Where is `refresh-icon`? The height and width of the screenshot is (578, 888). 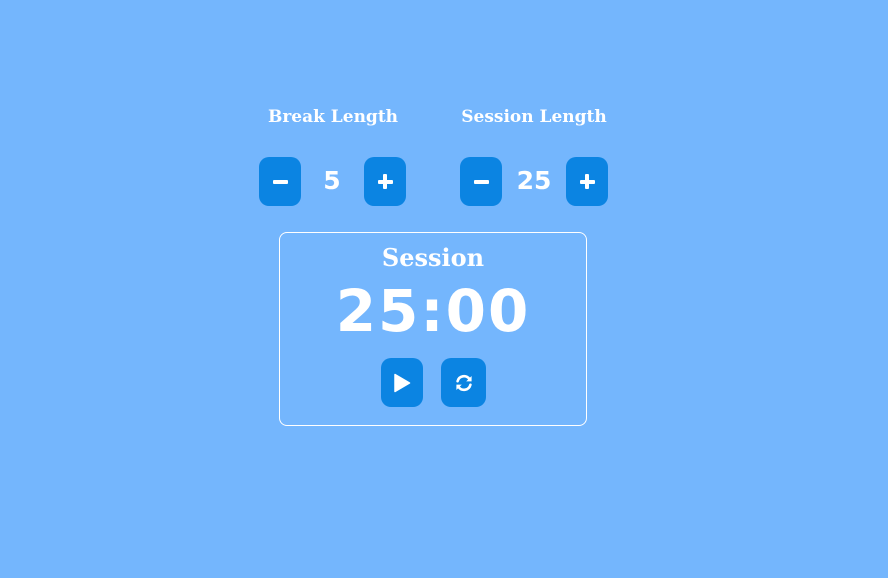
refresh-icon is located at coordinates (463, 382).